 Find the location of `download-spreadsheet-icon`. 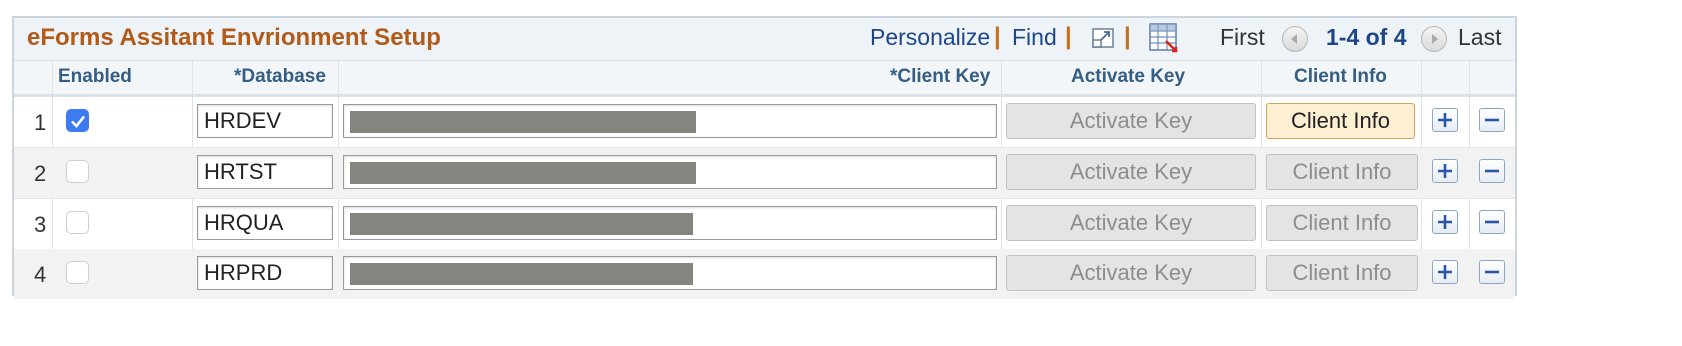

download-spreadsheet-icon is located at coordinates (1164, 38).